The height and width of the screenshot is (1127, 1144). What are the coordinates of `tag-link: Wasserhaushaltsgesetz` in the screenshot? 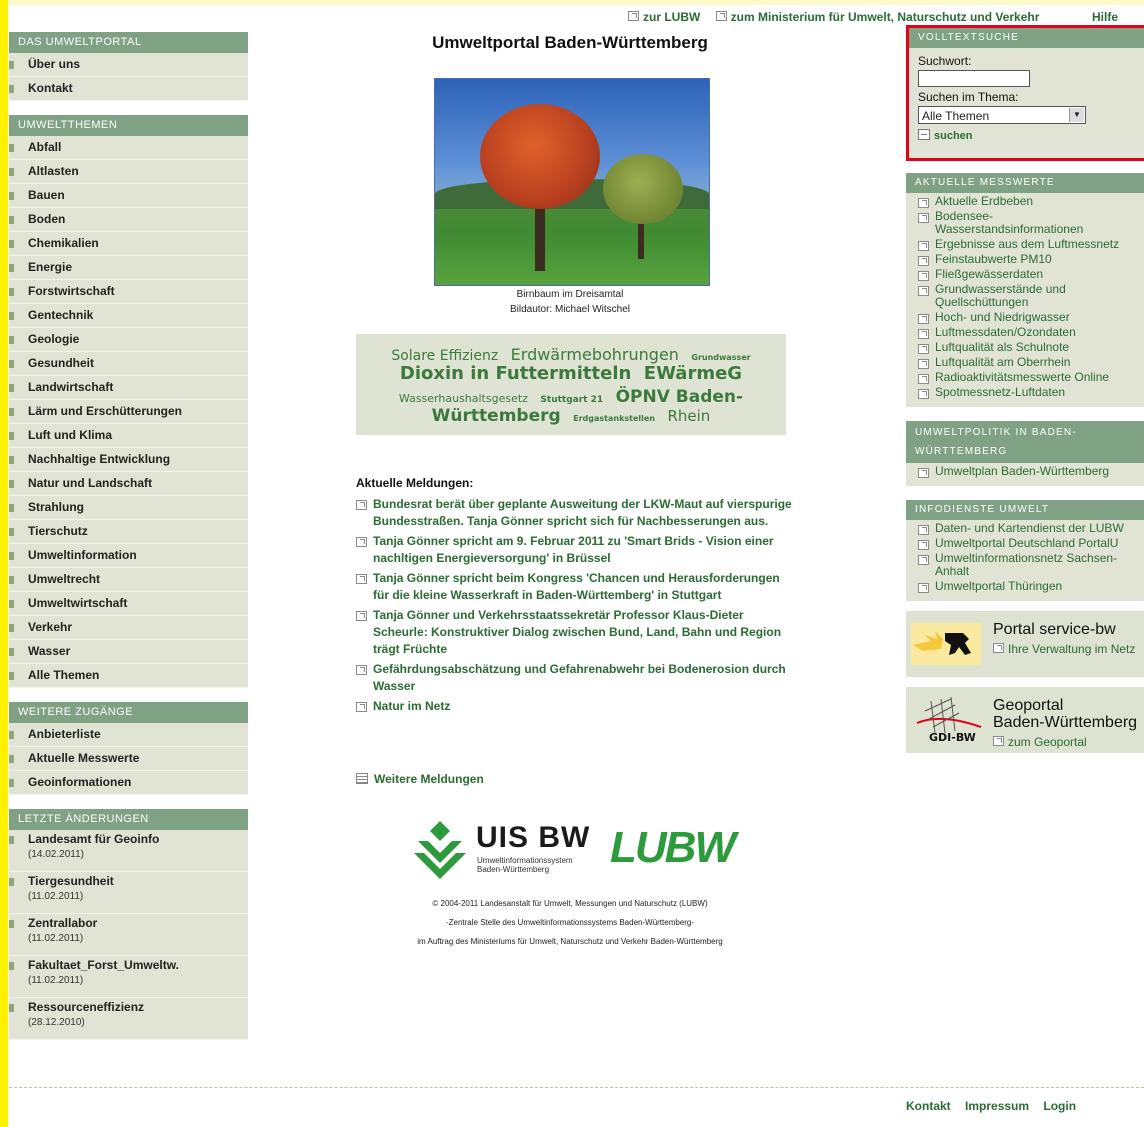 It's located at (463, 398).